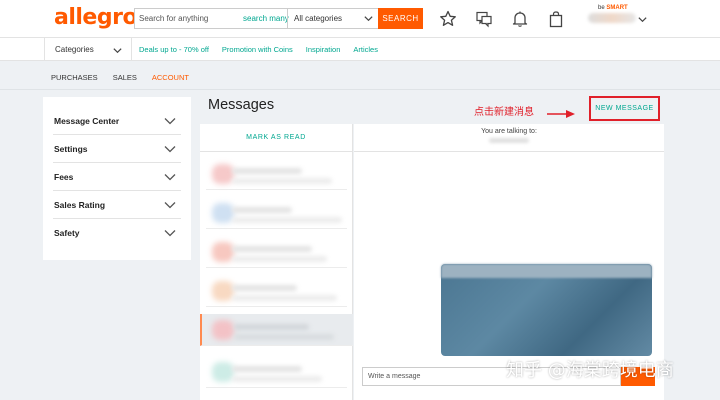 The height and width of the screenshot is (400, 720). Describe the element at coordinates (64, 177) in the screenshot. I see `sidebar-item-label: Fees` at that location.